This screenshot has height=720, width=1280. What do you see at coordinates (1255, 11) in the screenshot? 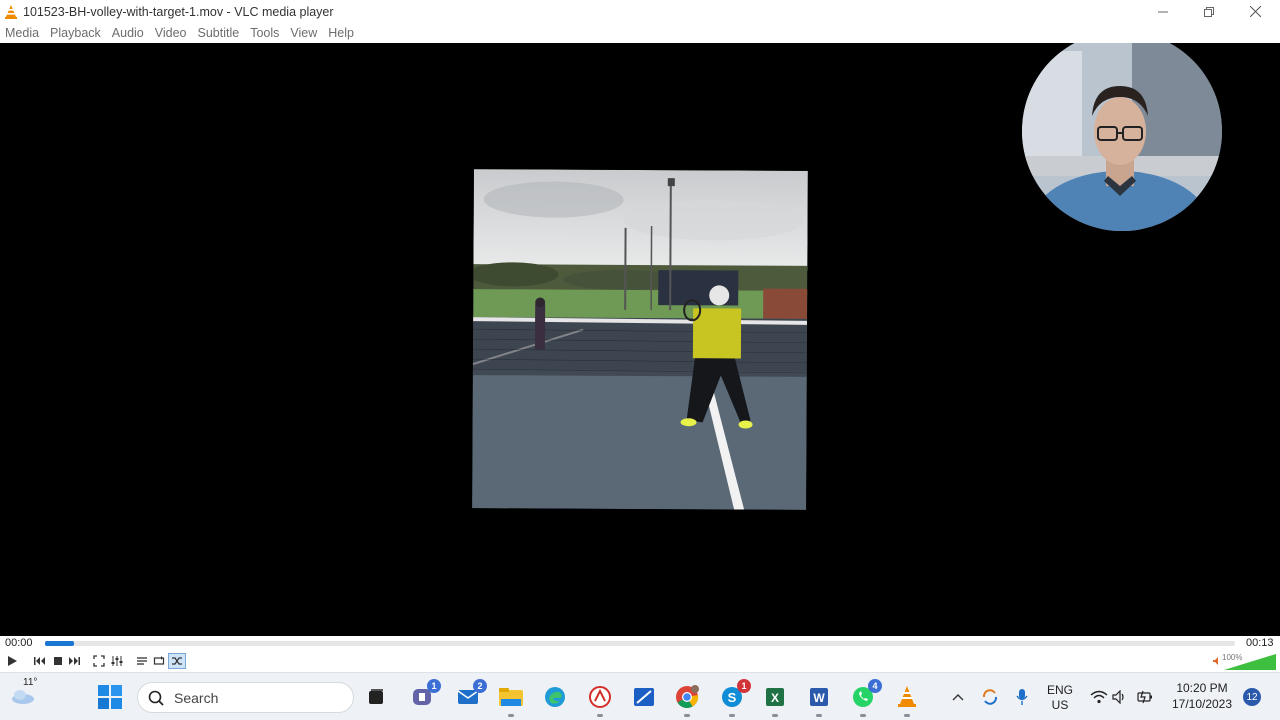
I see `close-button` at bounding box center [1255, 11].